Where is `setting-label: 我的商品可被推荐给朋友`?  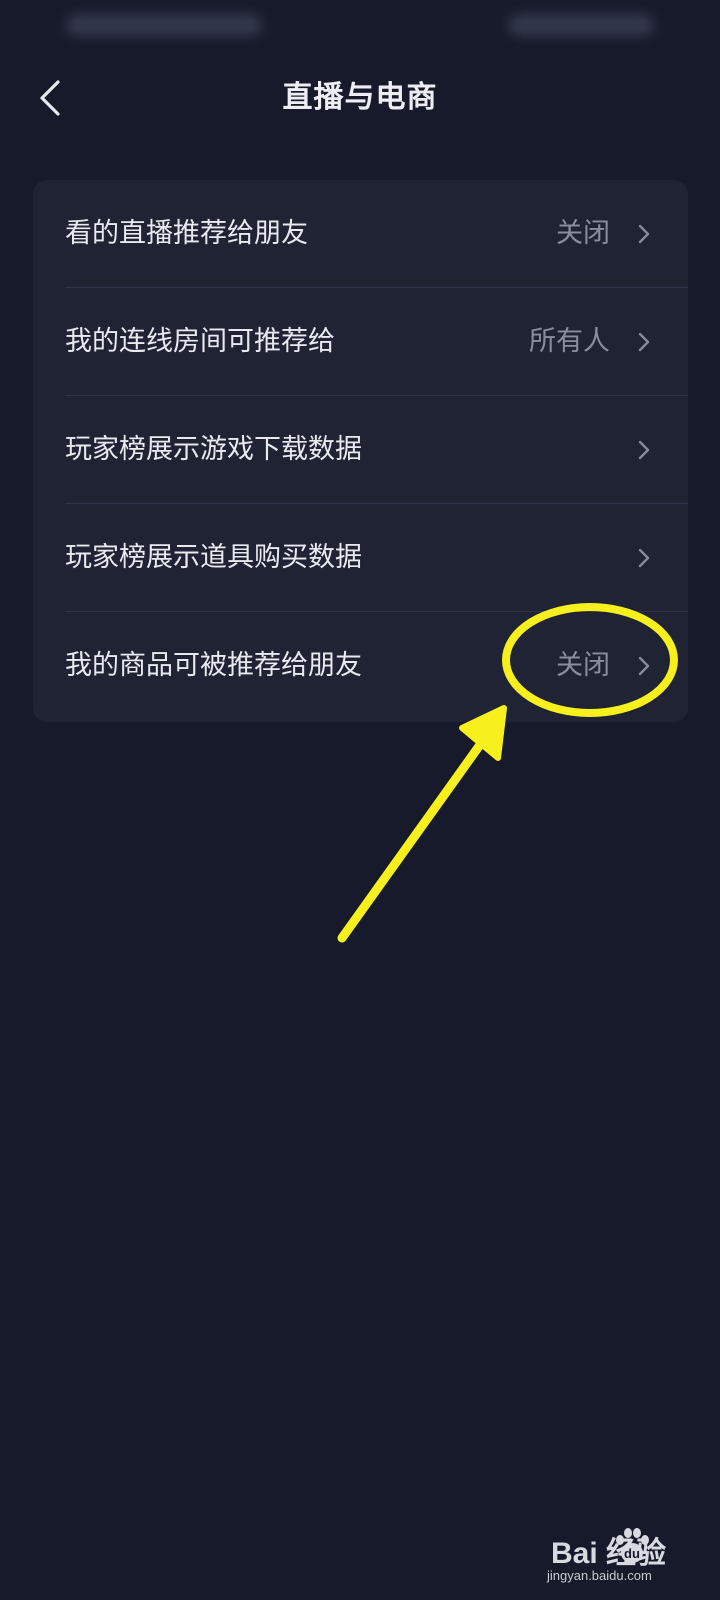 setting-label: 我的商品可被推荐给朋友 is located at coordinates (213, 665).